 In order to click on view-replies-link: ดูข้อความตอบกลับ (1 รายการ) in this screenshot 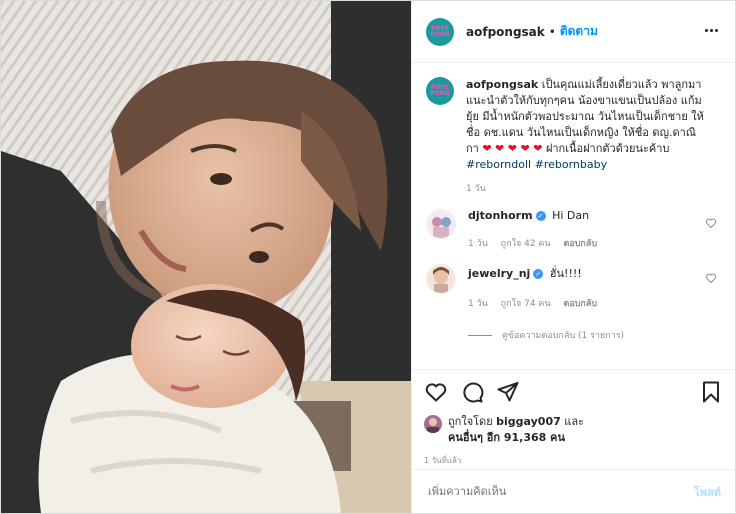, I will do `click(601, 335)`.